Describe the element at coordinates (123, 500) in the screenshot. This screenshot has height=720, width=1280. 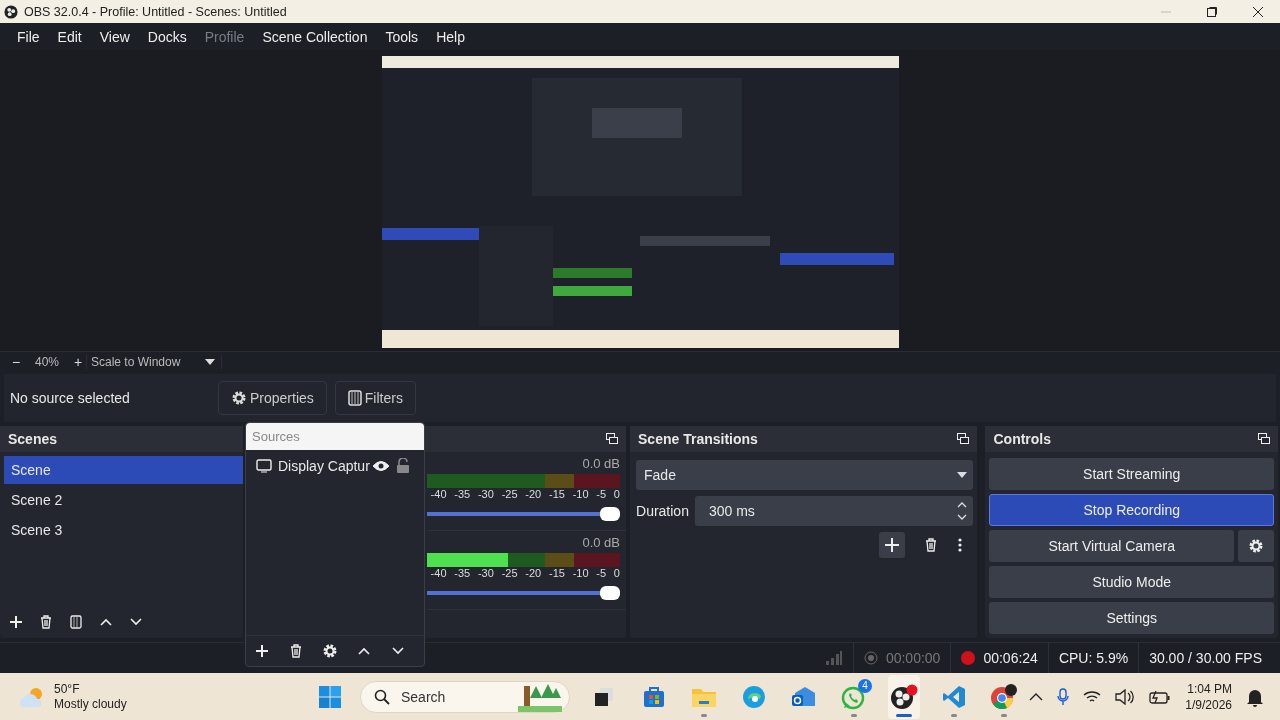
I see `scene-item: Scene 2` at that location.